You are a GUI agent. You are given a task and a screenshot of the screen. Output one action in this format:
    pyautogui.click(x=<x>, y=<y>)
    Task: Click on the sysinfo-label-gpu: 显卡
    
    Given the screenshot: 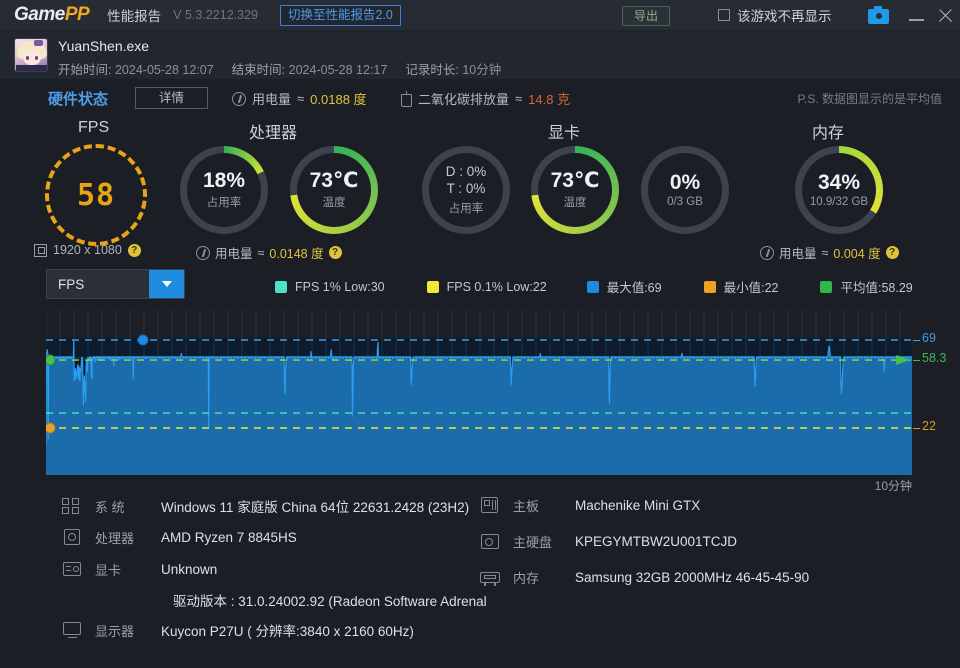 What is the action you would take?
    pyautogui.click(x=108, y=570)
    